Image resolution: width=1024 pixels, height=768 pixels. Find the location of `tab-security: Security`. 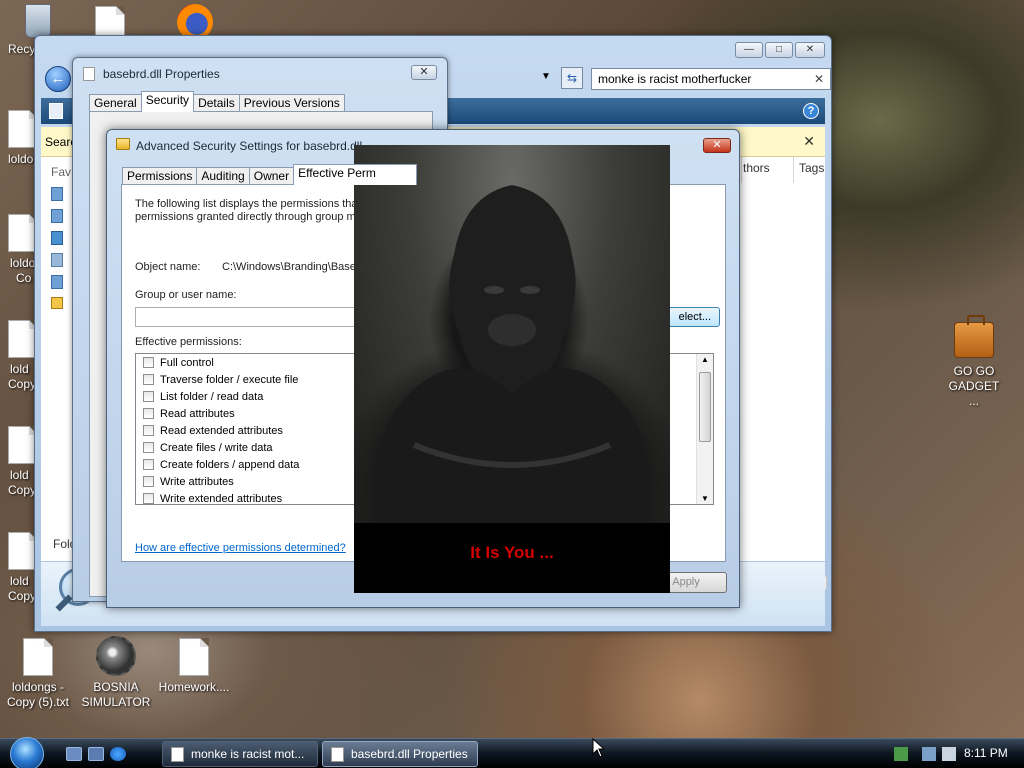

tab-security: Security is located at coordinates (167, 101).